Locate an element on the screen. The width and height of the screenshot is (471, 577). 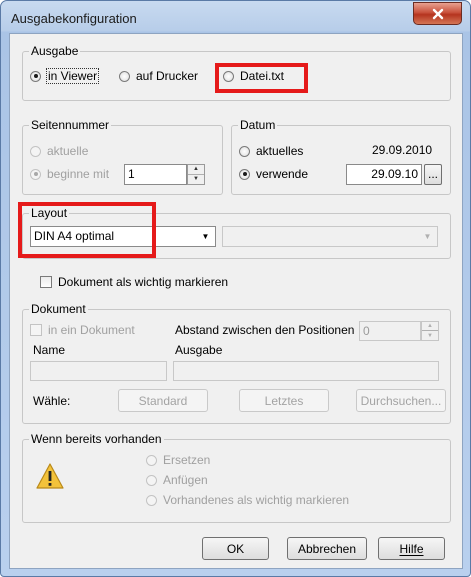
radio-in-viewer: in Viewer is located at coordinates (65, 76).